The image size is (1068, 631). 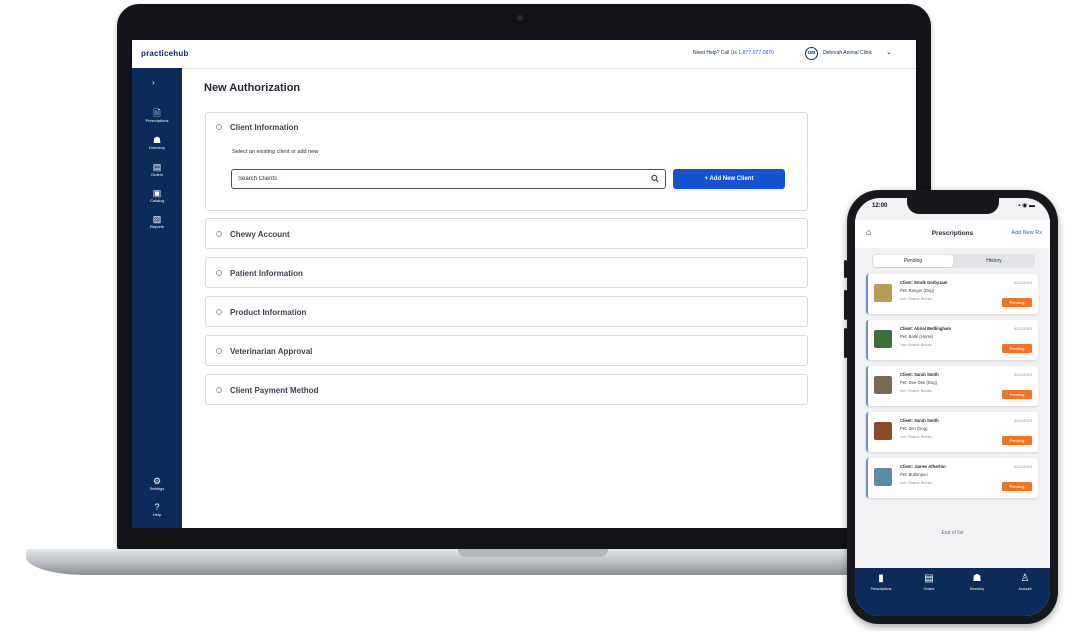 What do you see at coordinates (157, 113) in the screenshot?
I see `prescription-bottle-icon: 🗎` at bounding box center [157, 113].